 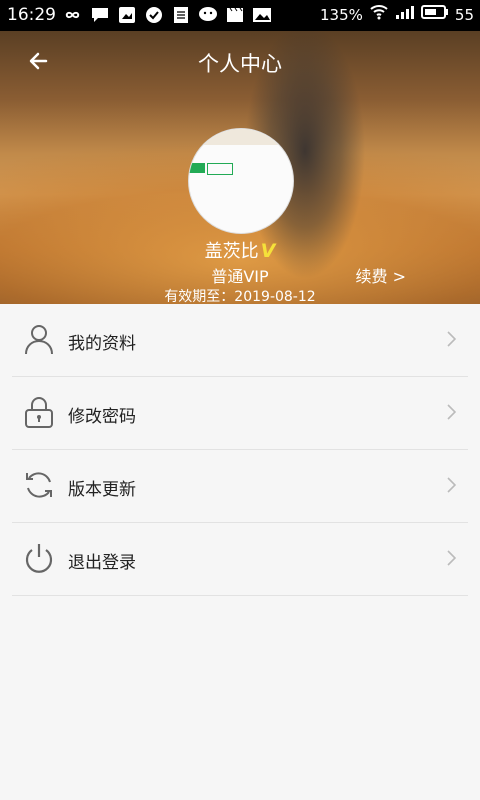 I want to click on menu-item-label: 退出登录, so click(x=102, y=563).